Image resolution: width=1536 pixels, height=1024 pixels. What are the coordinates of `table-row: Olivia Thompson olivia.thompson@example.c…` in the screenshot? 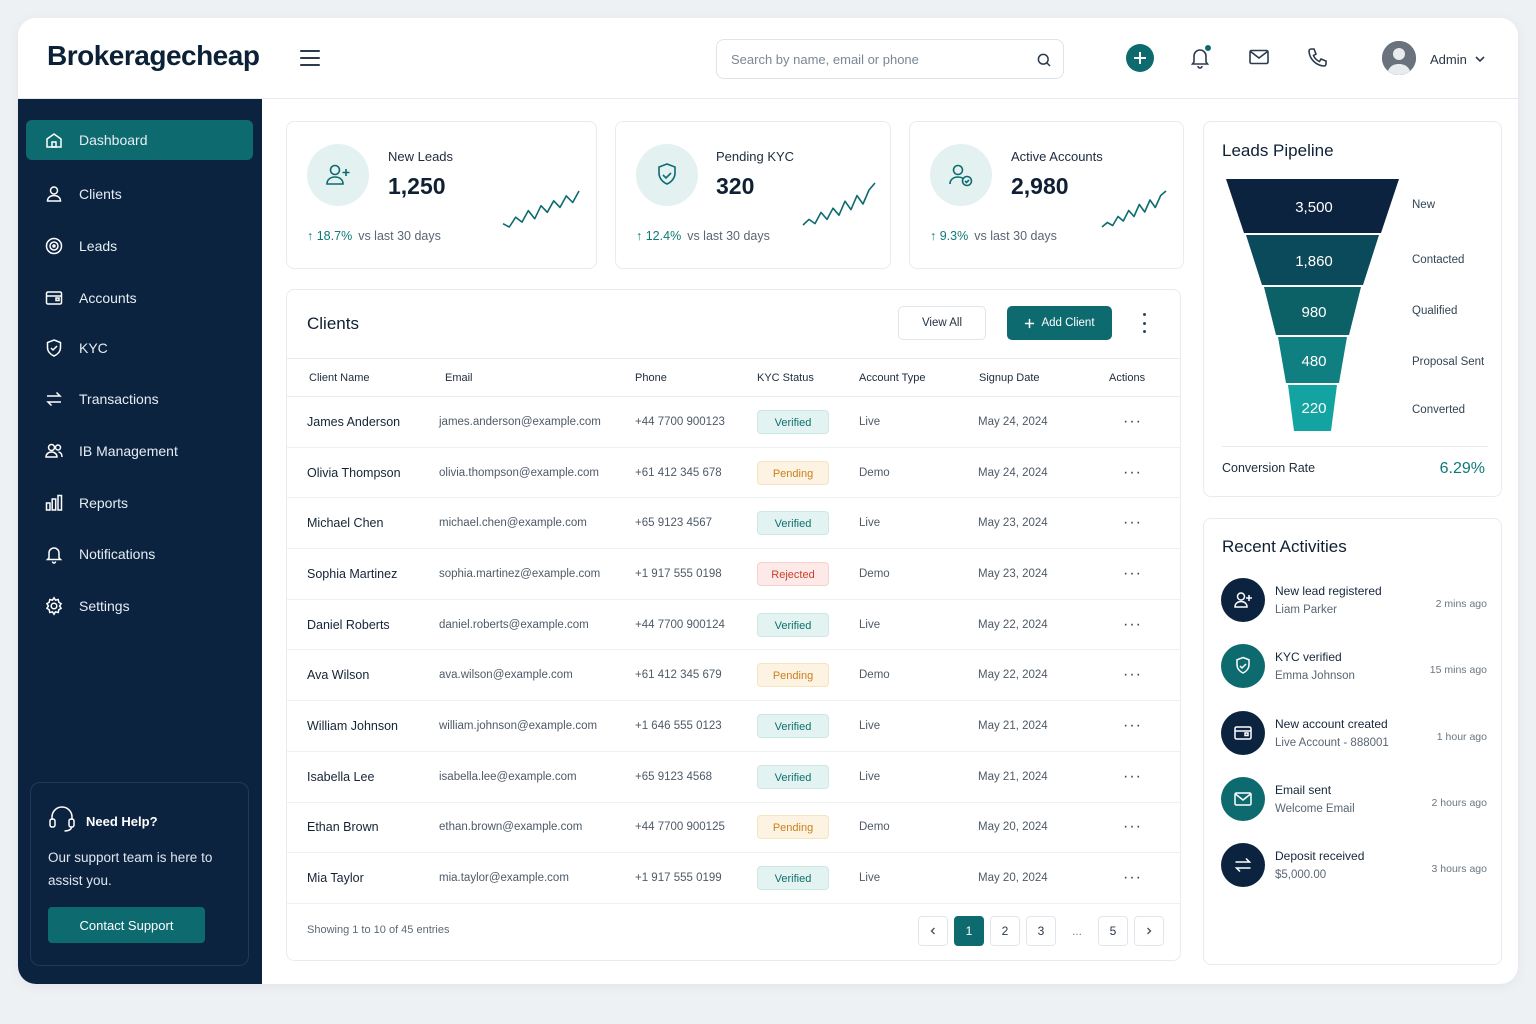 It's located at (734, 473).